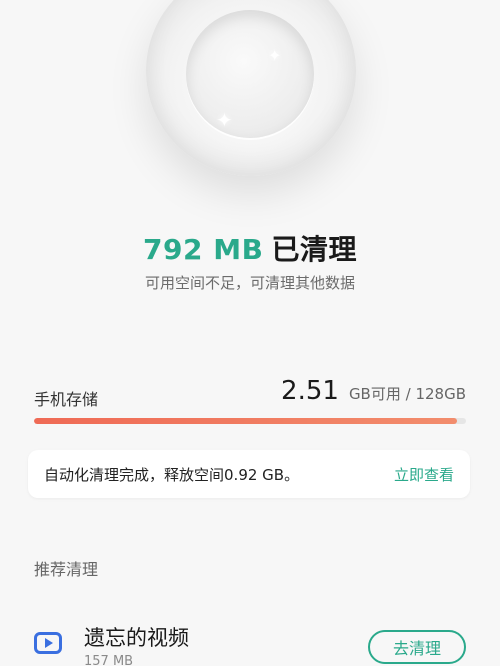 The width and height of the screenshot is (500, 666). I want to click on recommend-section-title: 推荐清理, so click(66, 569).